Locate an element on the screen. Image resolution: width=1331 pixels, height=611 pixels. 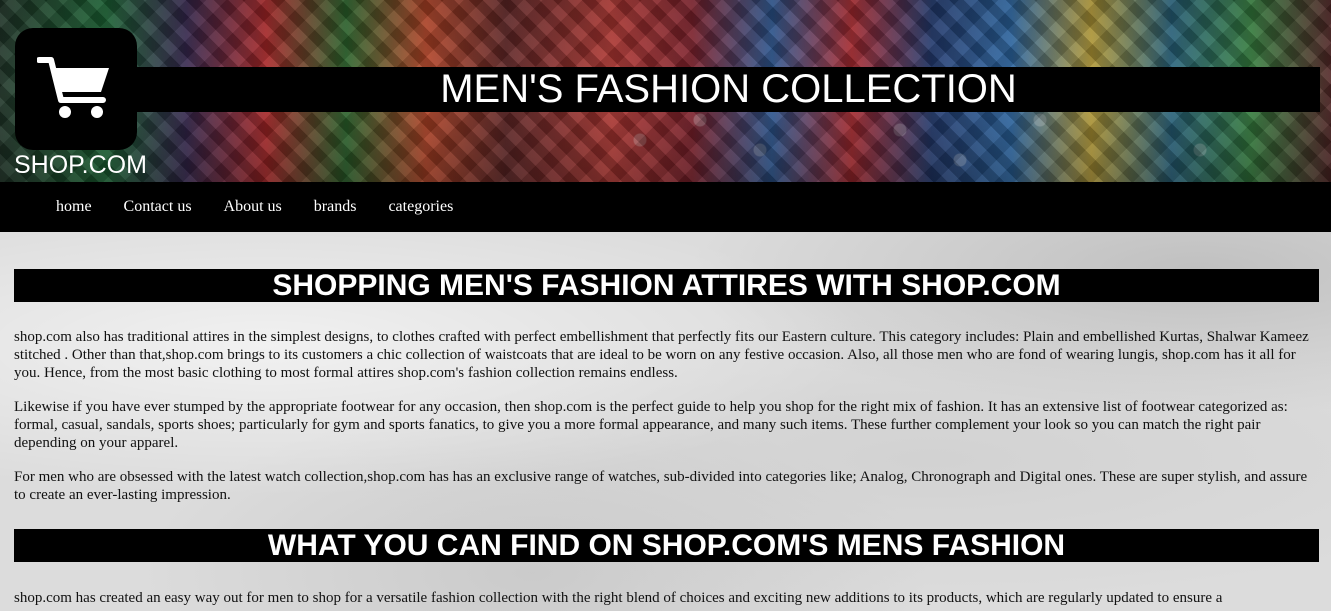
nav-contact-link: Contact us is located at coordinates (158, 207).